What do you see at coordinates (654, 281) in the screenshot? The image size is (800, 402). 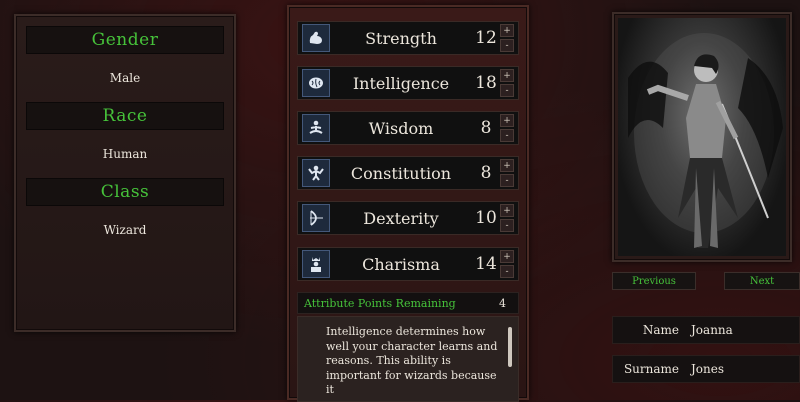 I see `previous-portrait-button: Previous` at bounding box center [654, 281].